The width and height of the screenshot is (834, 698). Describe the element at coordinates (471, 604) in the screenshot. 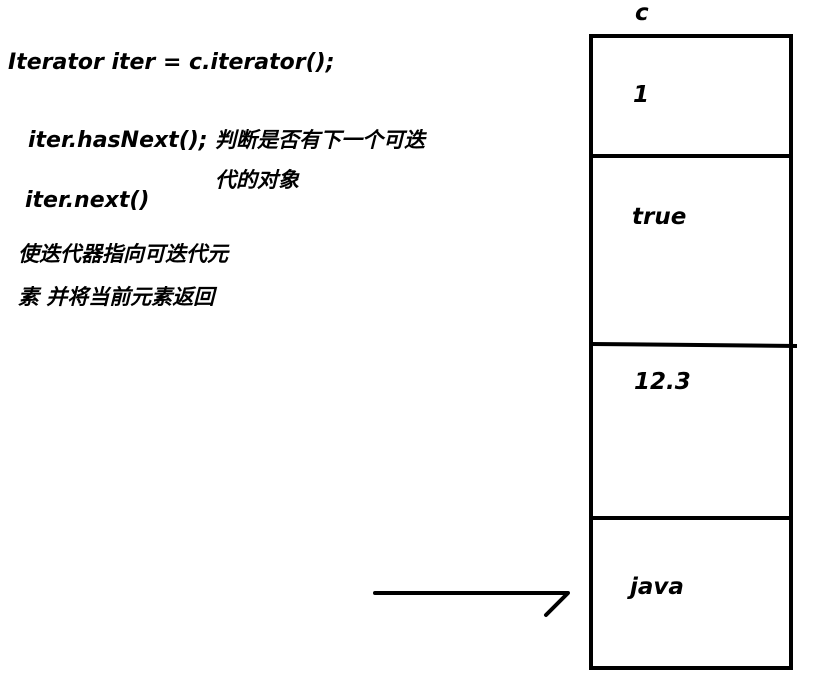

I see `iterator-pointer-arrow` at that location.